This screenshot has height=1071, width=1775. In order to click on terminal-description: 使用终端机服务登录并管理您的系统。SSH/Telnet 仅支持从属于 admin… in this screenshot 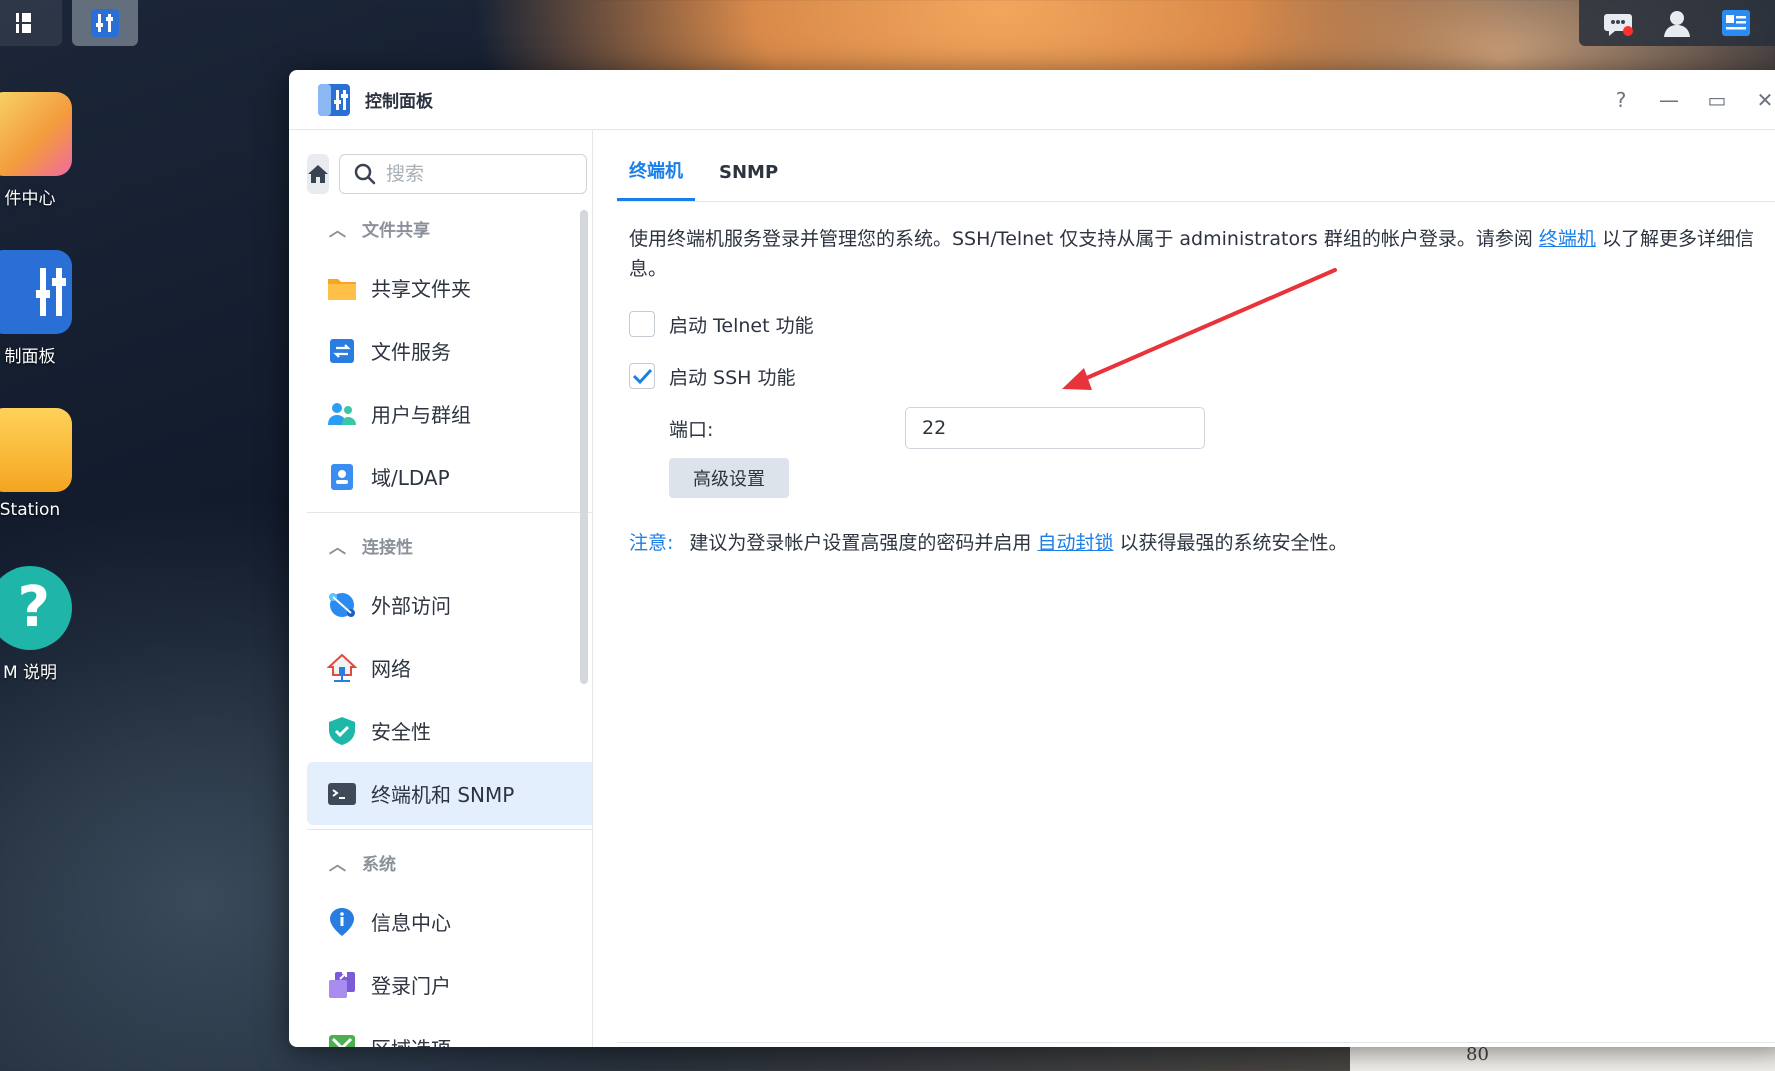, I will do `click(1202, 254)`.